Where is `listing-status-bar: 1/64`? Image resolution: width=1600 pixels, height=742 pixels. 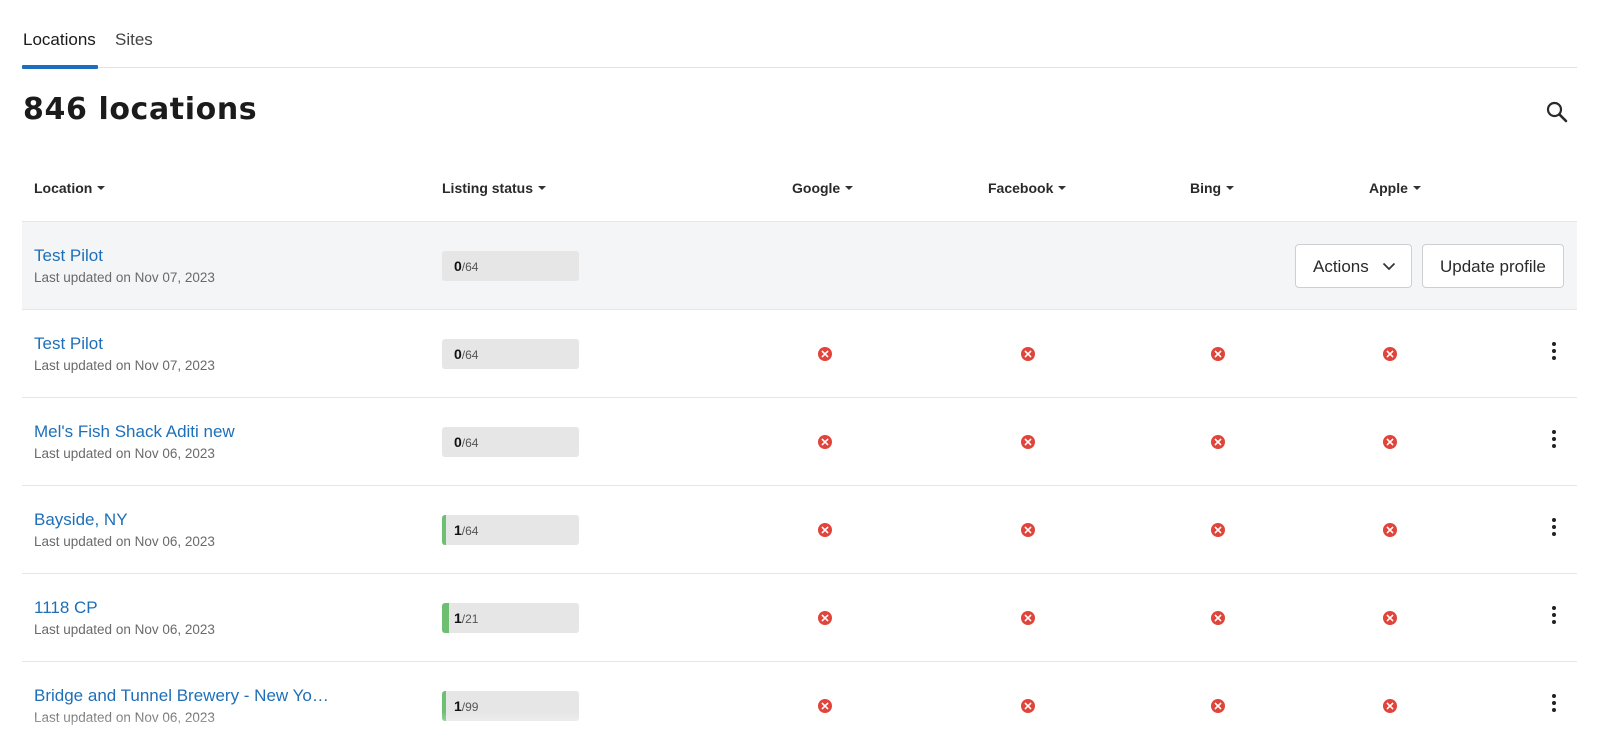
listing-status-bar: 1/64 is located at coordinates (510, 530).